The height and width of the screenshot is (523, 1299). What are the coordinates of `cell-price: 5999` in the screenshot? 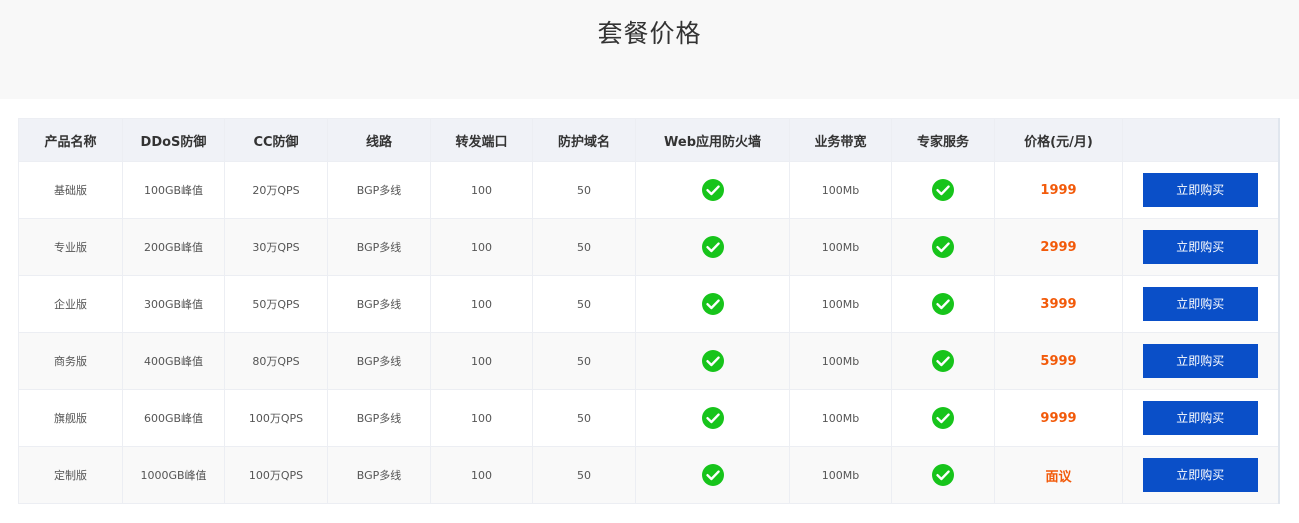 It's located at (1058, 361).